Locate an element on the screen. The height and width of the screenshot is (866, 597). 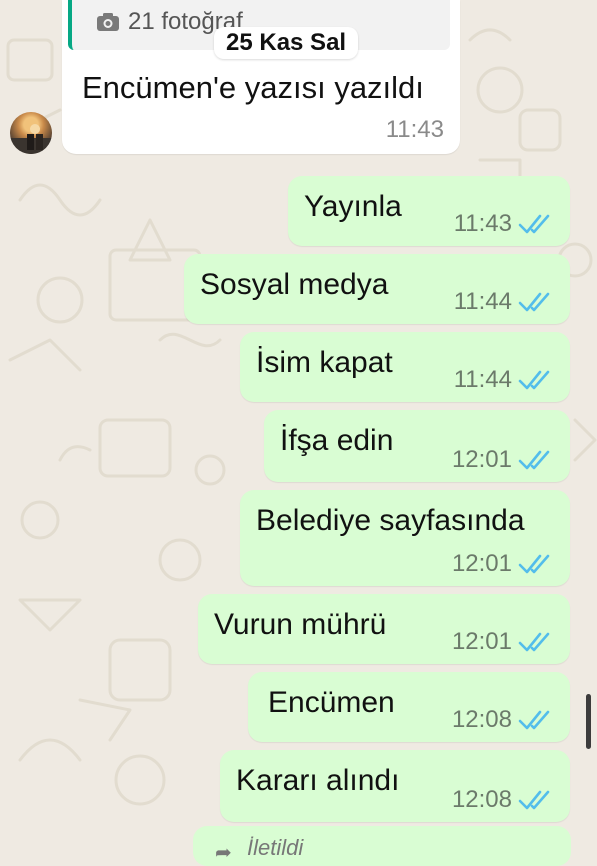
message-text: Sosyal medya is located at coordinates (294, 284).